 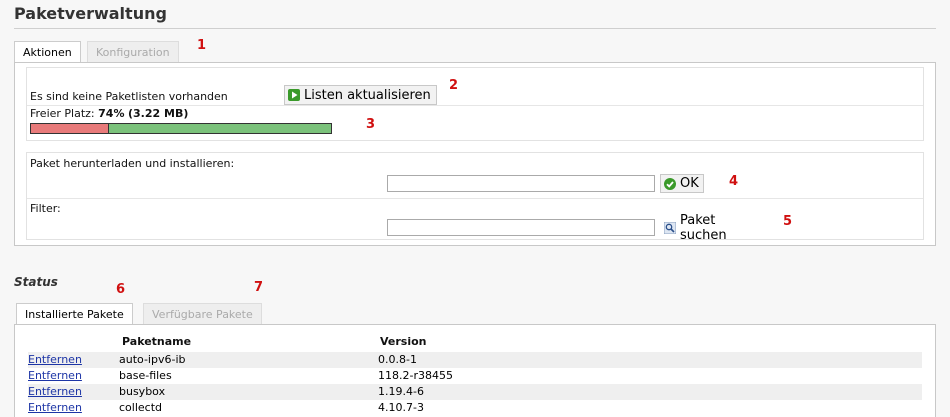 I want to click on page-title: Paketverwaltung, so click(x=90, y=13).